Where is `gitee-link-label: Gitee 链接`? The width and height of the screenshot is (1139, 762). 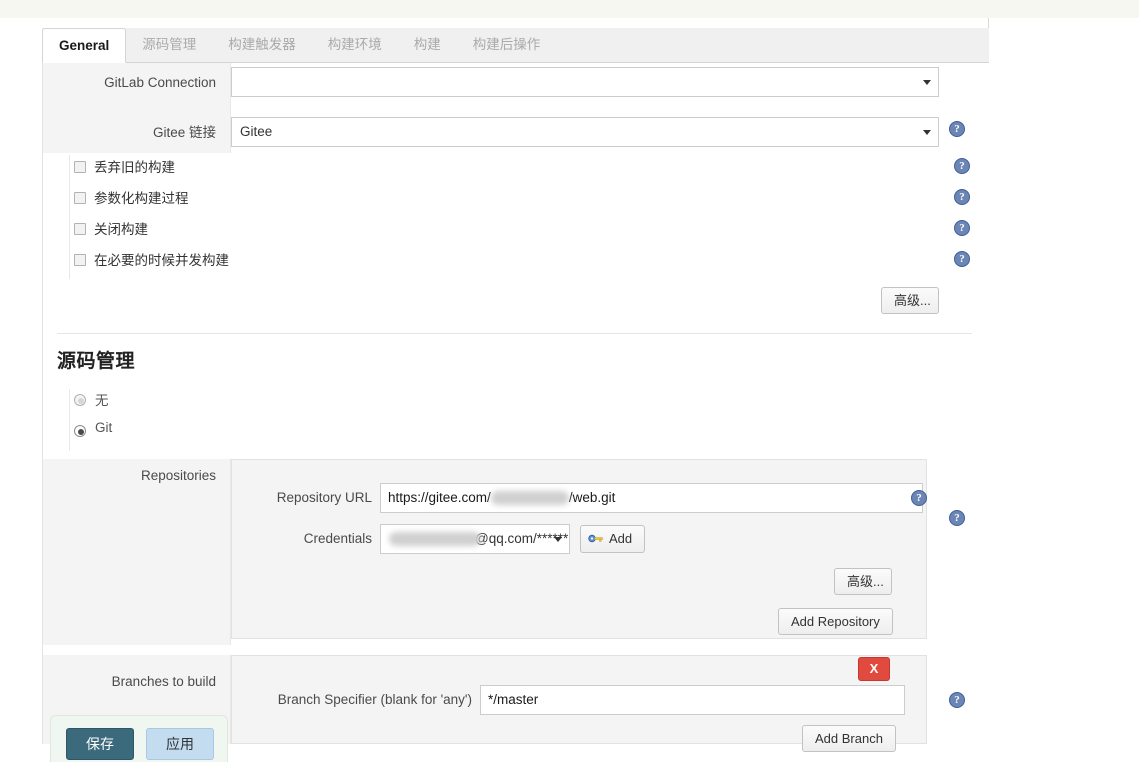 gitee-link-label: Gitee 链接 is located at coordinates (184, 132).